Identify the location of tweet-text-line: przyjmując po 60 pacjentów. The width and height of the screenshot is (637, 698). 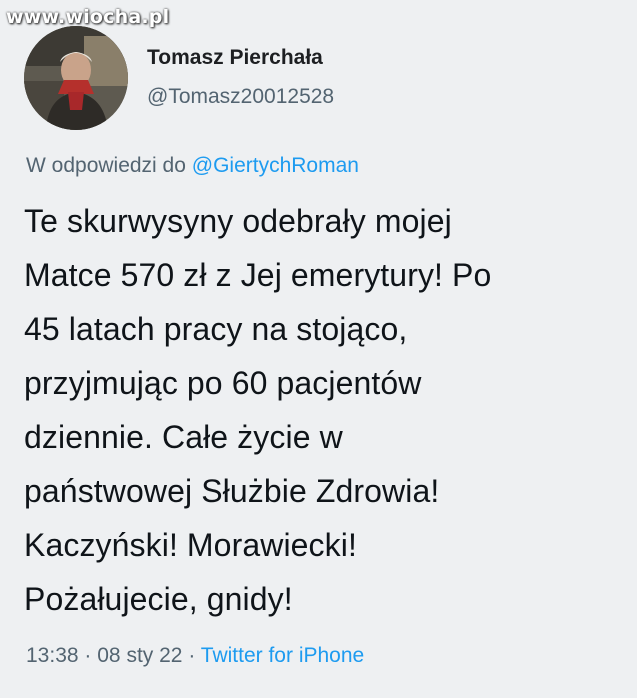
(223, 383).